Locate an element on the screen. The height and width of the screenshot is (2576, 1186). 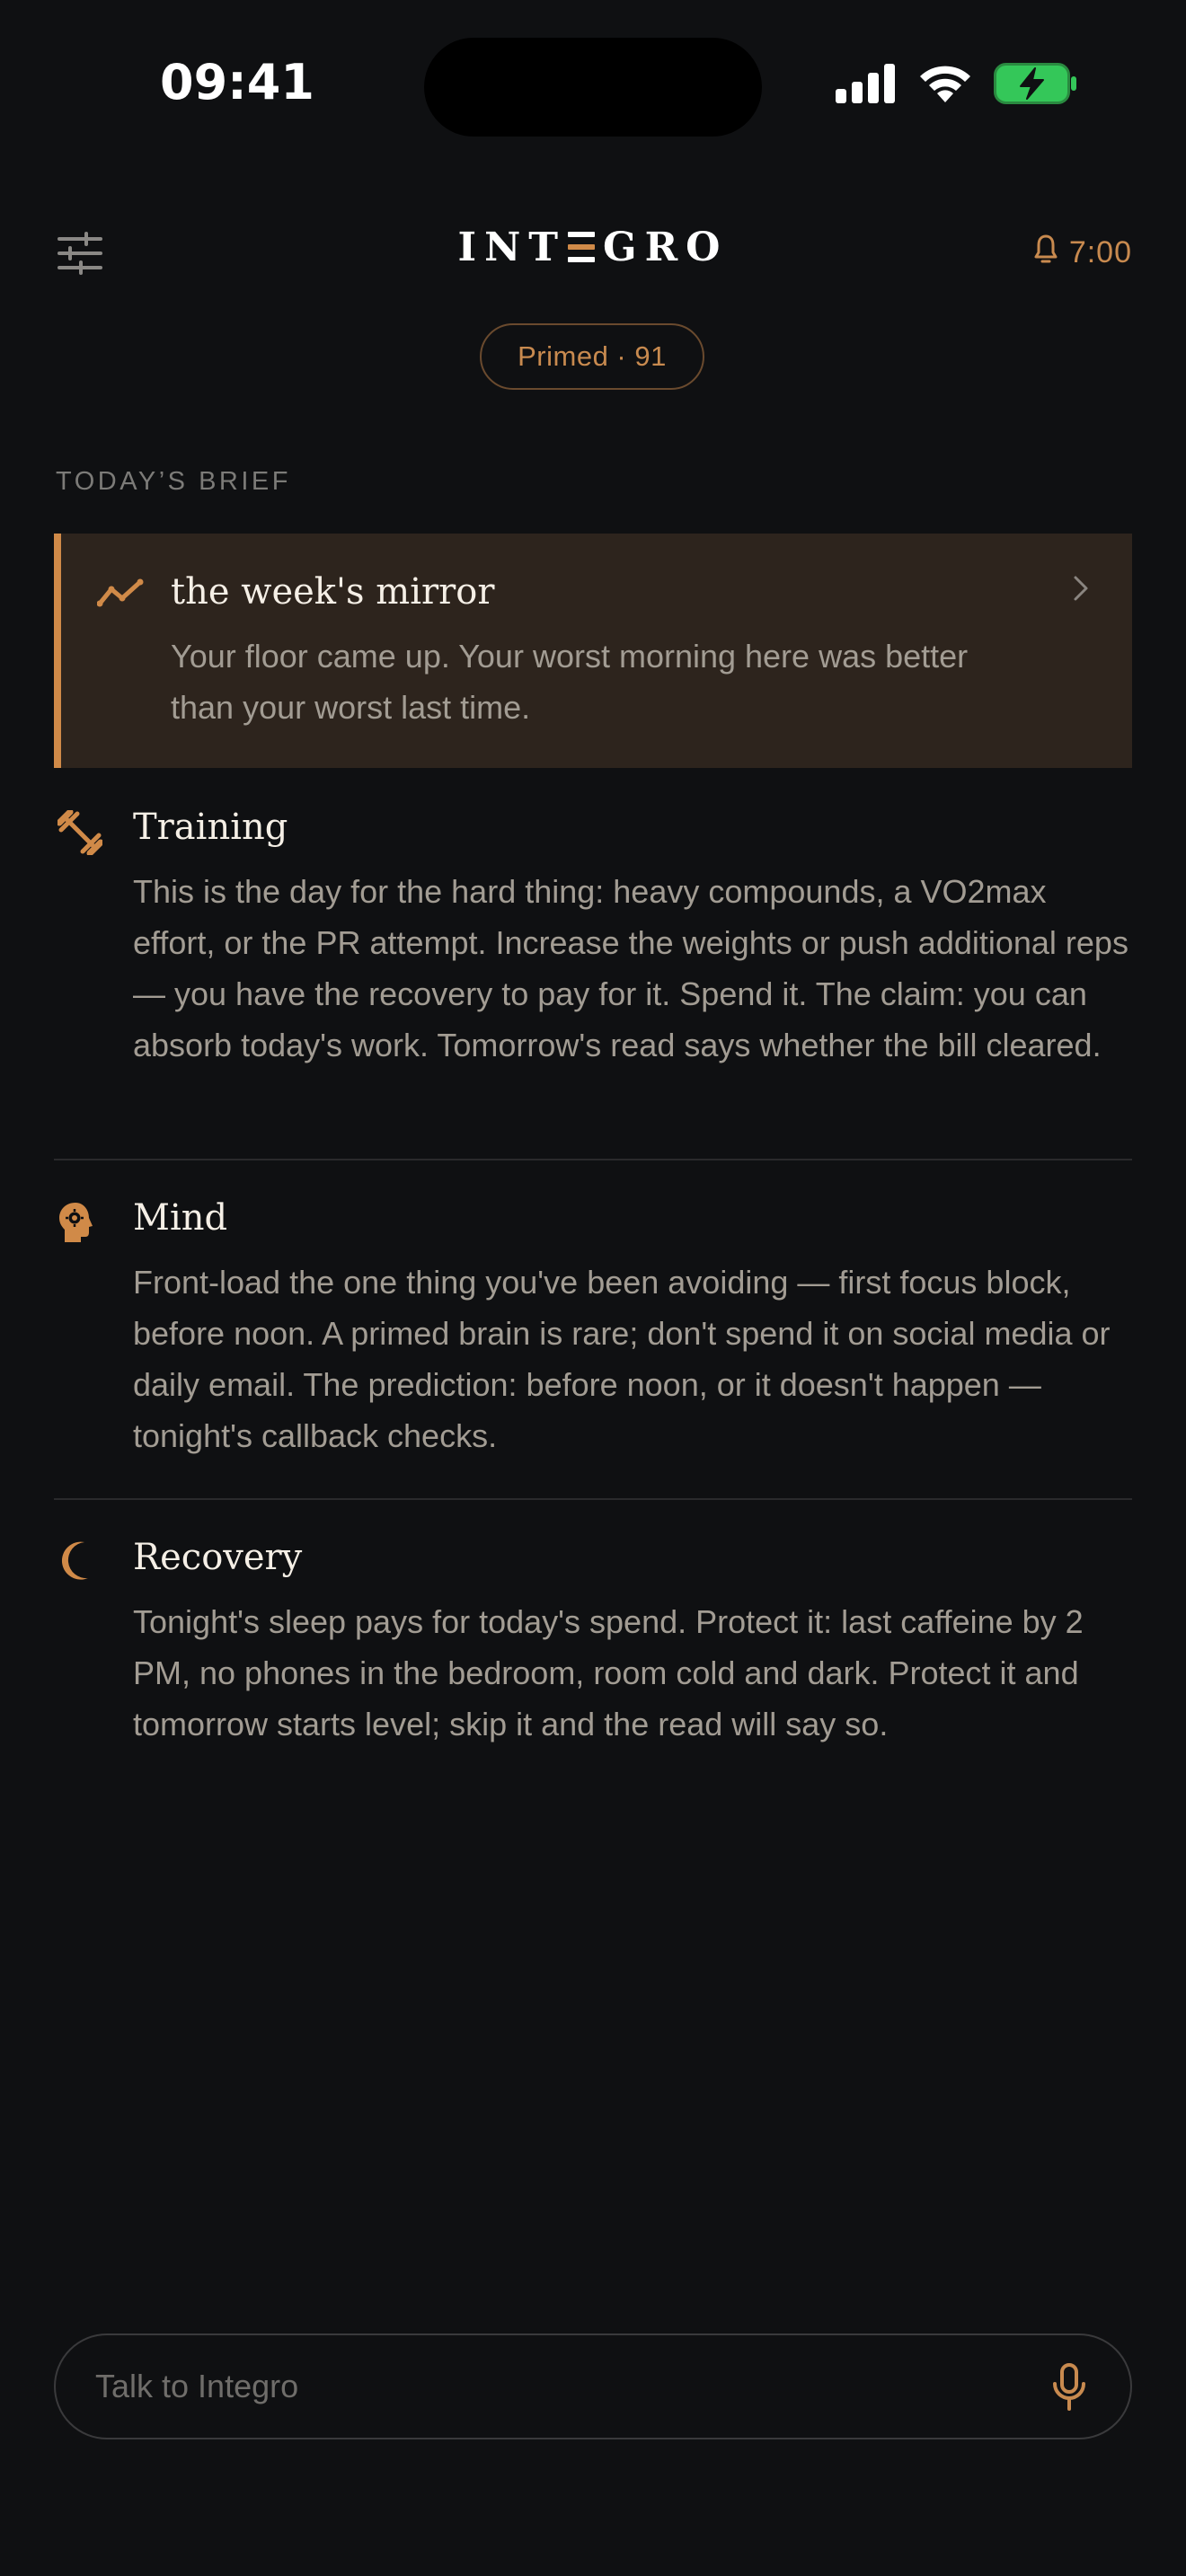
status-bar: 09:41 is located at coordinates (593, 85).